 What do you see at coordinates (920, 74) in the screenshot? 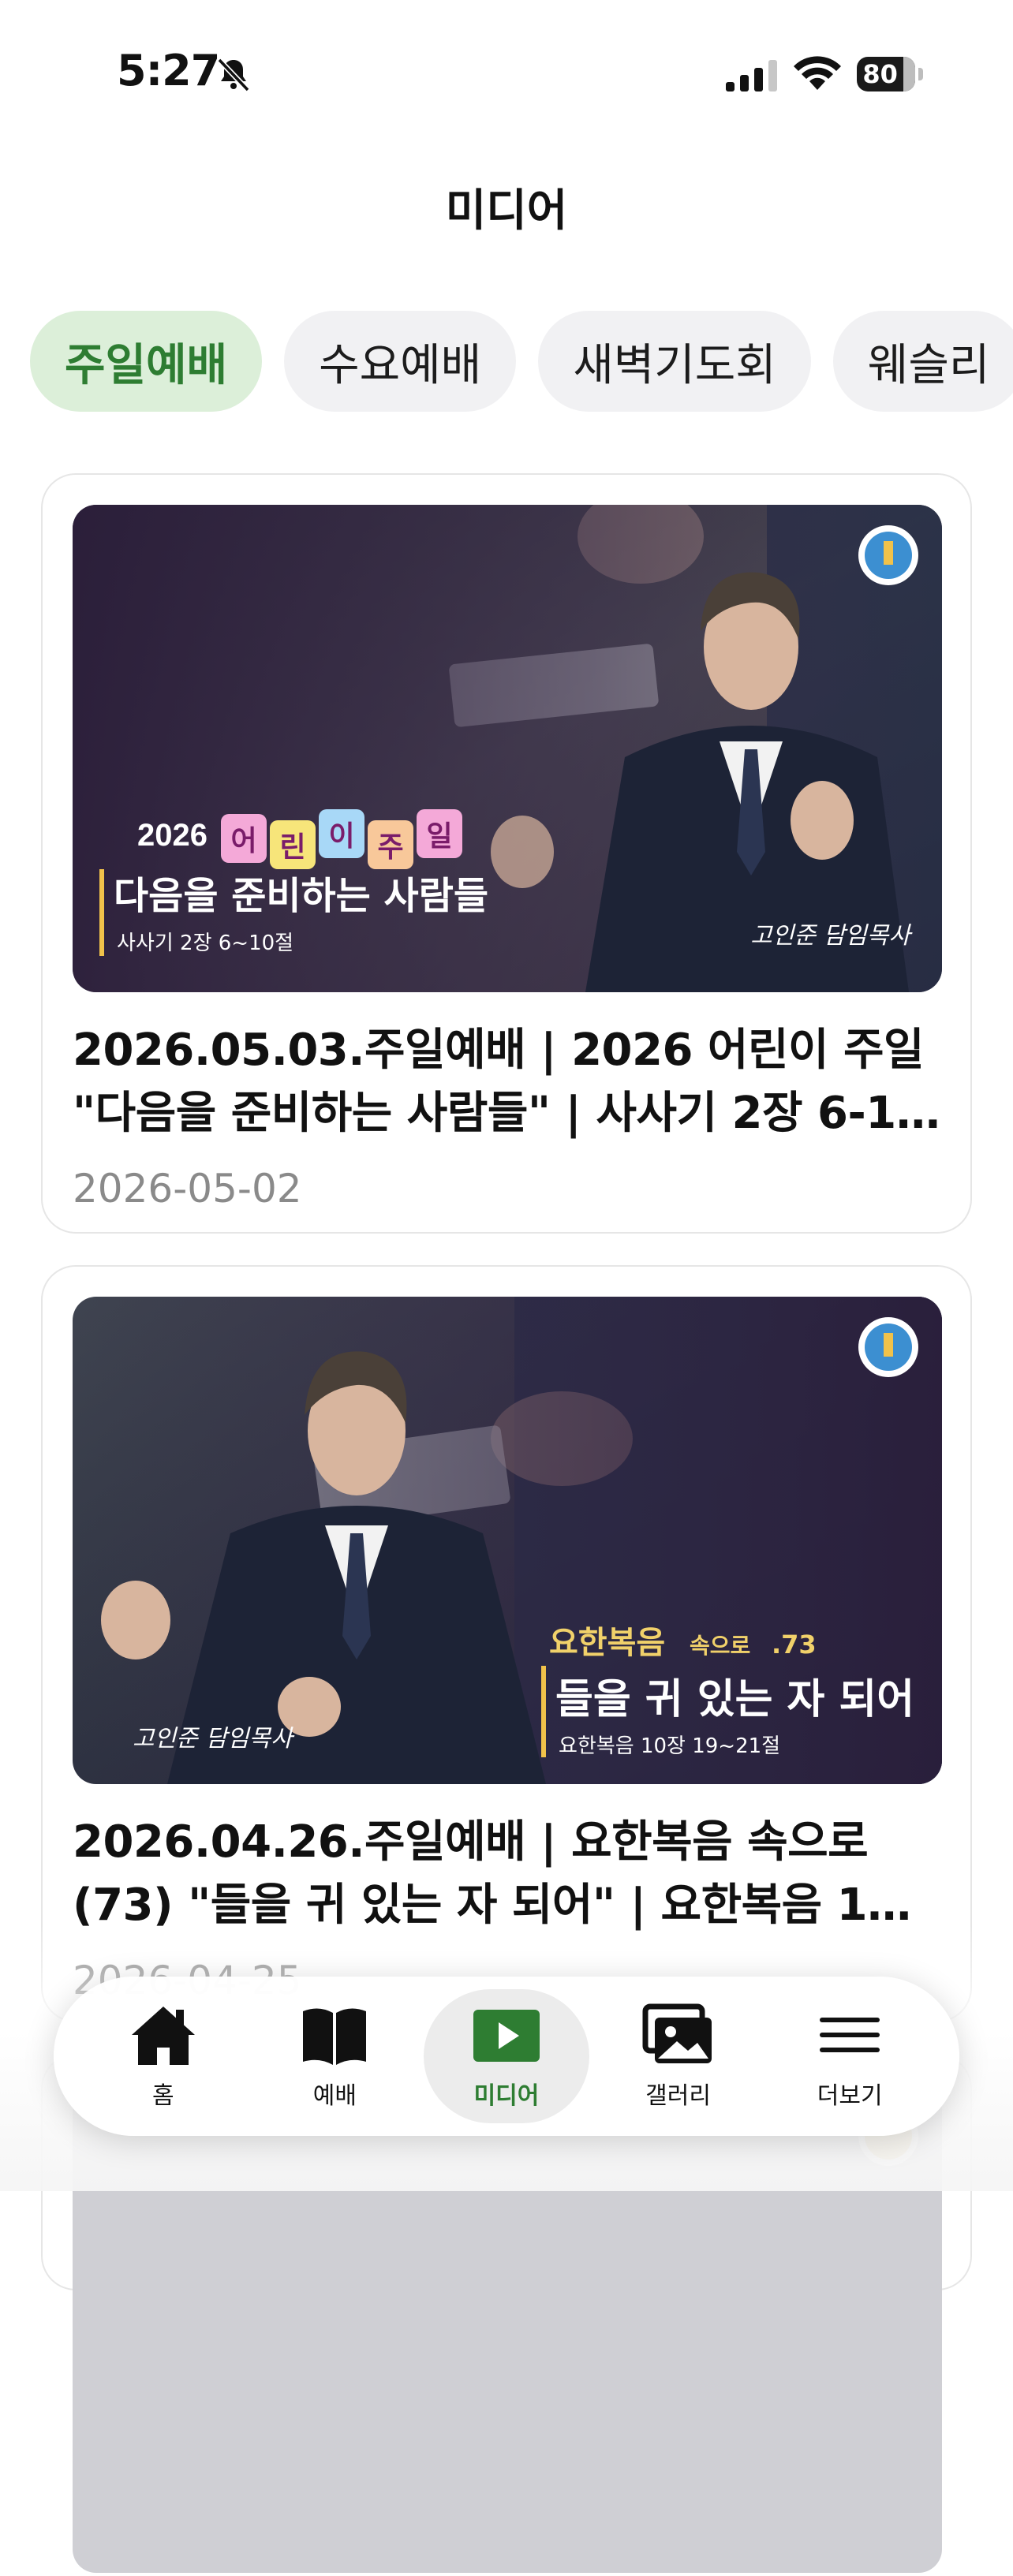
I see `battery-cap` at bounding box center [920, 74].